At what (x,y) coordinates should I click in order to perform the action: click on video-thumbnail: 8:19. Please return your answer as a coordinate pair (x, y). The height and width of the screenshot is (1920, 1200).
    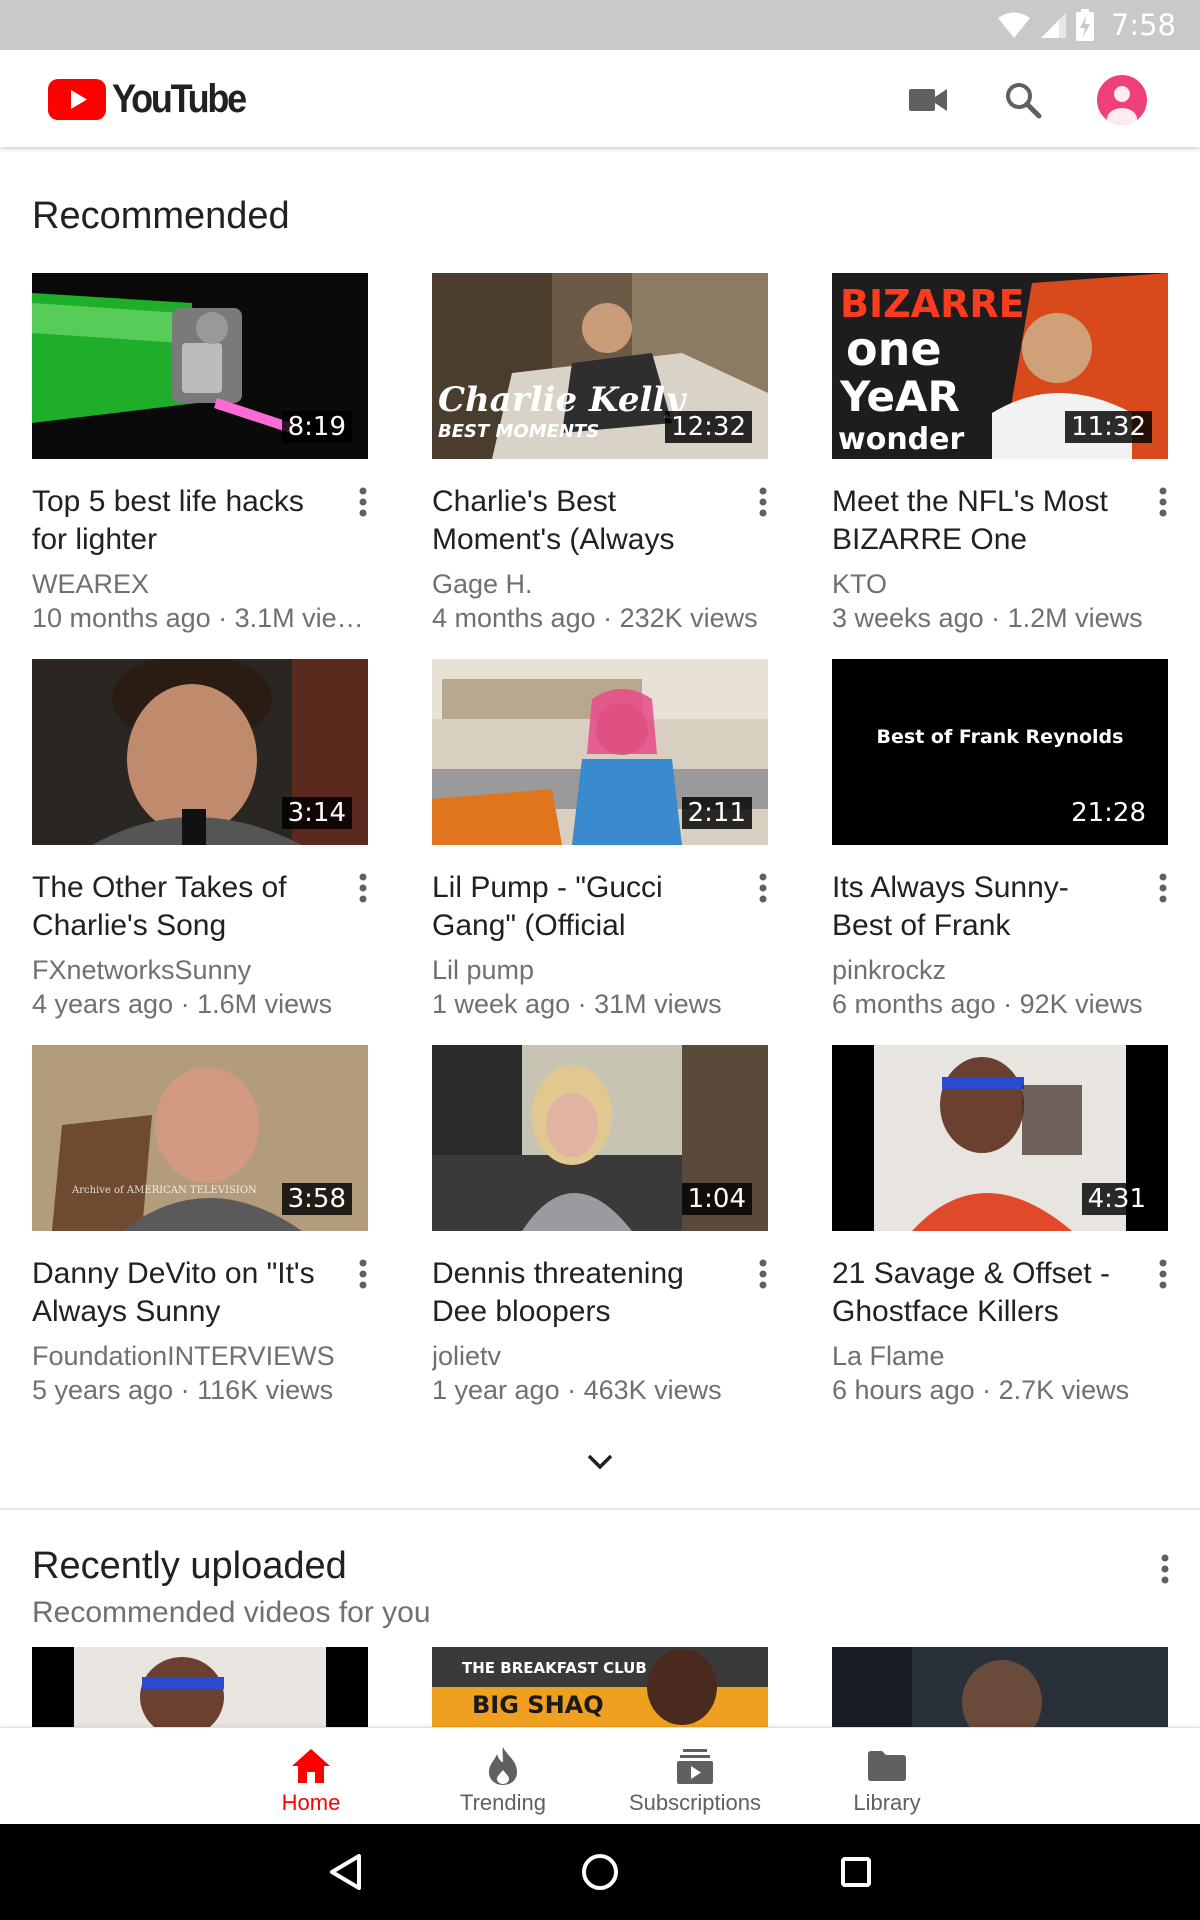
    Looking at the image, I should click on (200, 366).